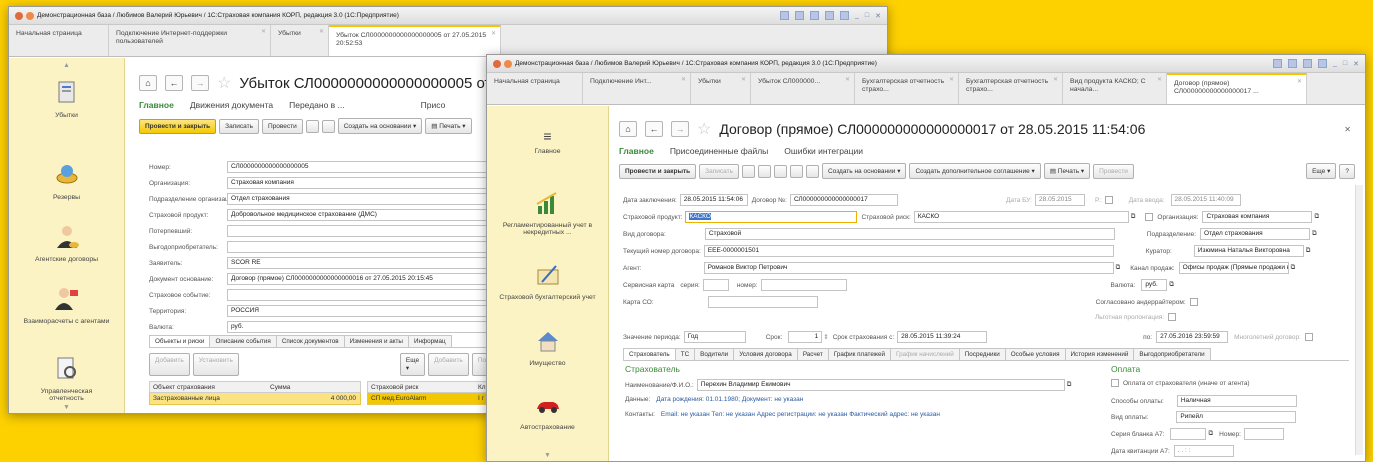  I want to click on field-input: РОССИЯ, so click(357, 311).